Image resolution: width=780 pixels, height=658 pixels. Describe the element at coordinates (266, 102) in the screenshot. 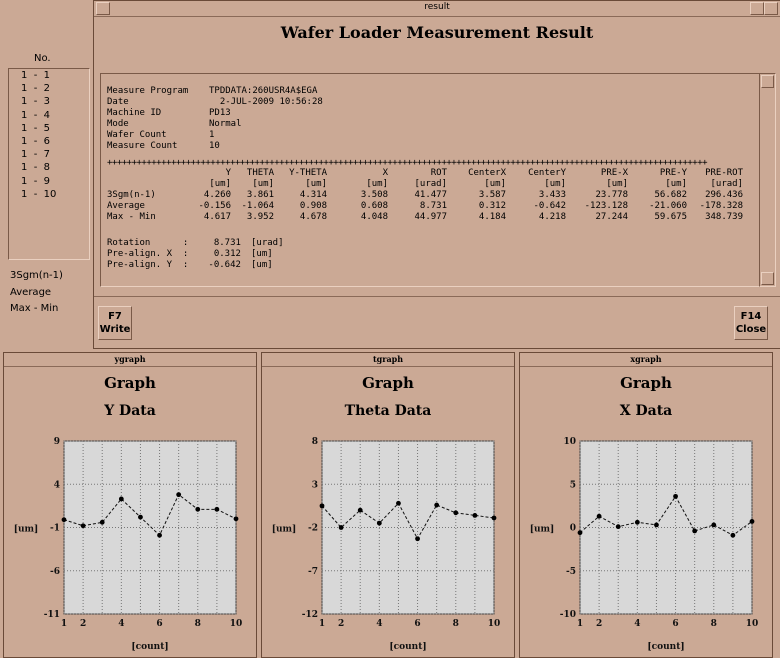

I see `info-value: 2-JUL-2009 10:56:28` at that location.